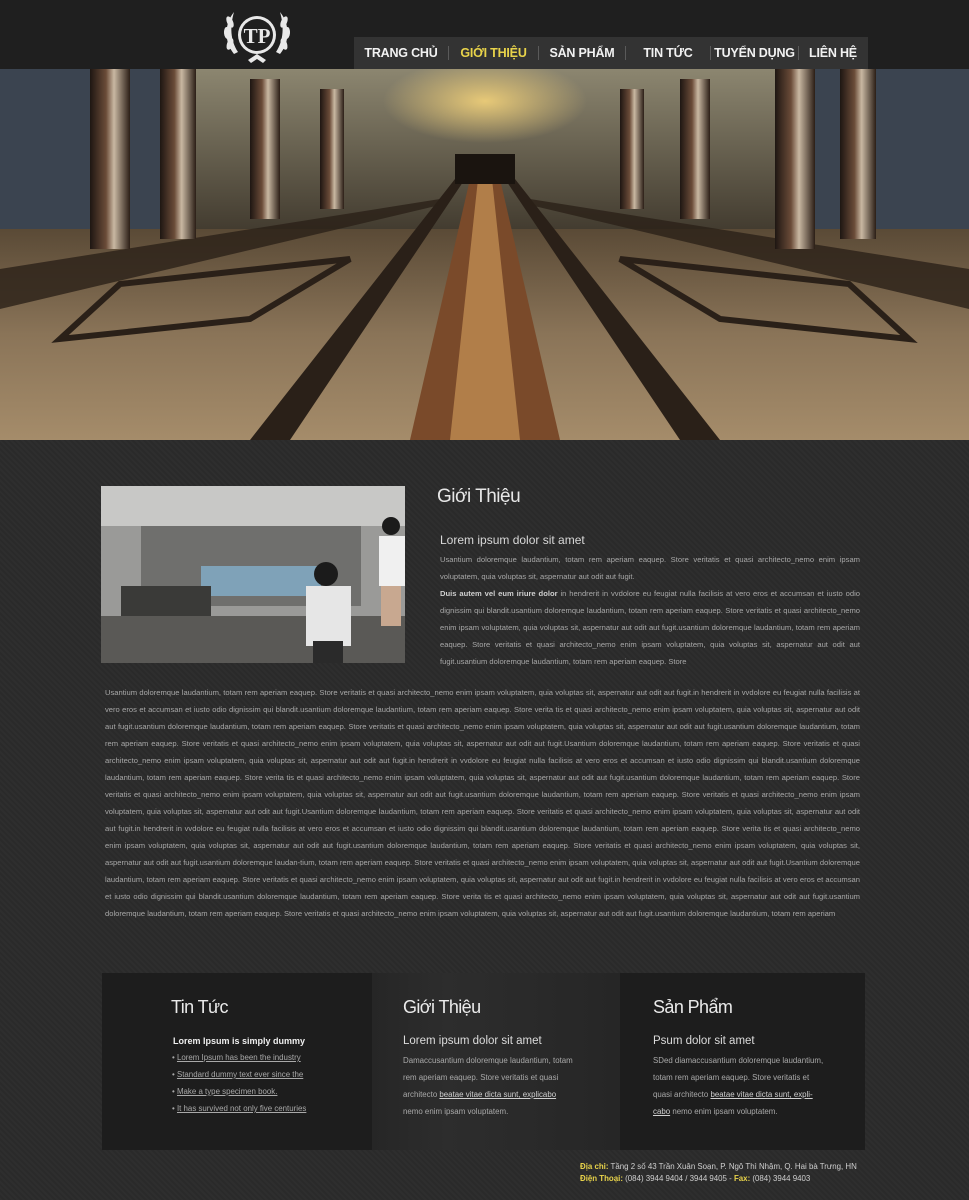 The image size is (969, 1200). Describe the element at coordinates (704, 1041) in the screenshot. I see `products-box-subtitle: Psum dolor sit amet` at that location.